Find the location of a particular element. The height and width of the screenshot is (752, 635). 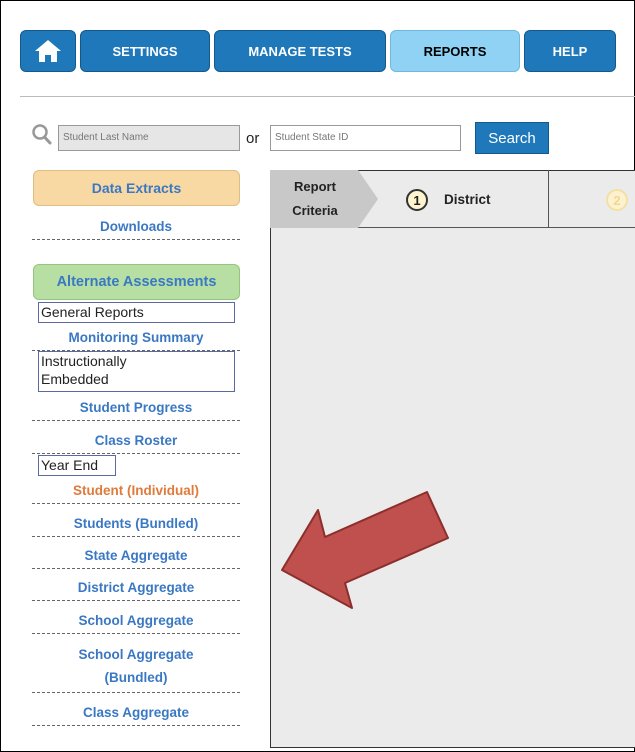

annotation-arrow-icon is located at coordinates (365, 550).